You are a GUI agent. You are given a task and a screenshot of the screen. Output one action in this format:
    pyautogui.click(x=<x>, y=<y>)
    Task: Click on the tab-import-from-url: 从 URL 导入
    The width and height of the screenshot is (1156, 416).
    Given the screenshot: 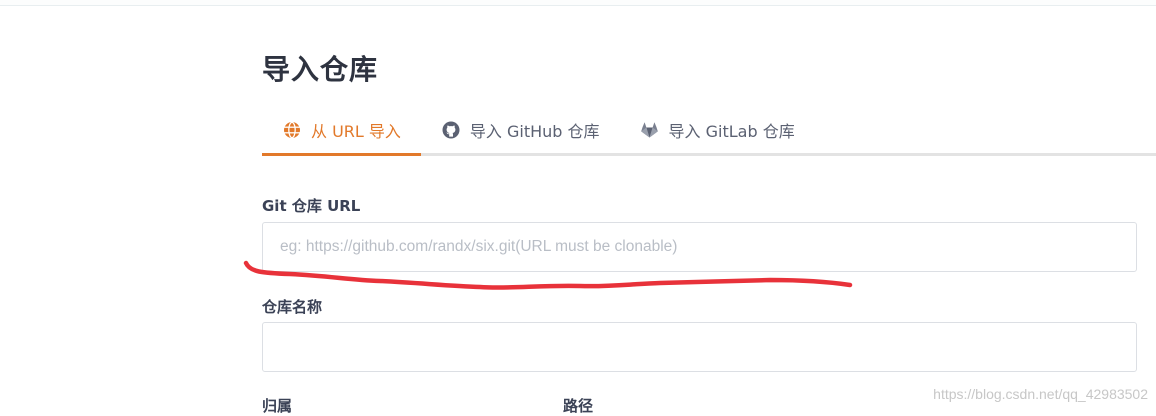 What is the action you would take?
    pyautogui.click(x=341, y=131)
    